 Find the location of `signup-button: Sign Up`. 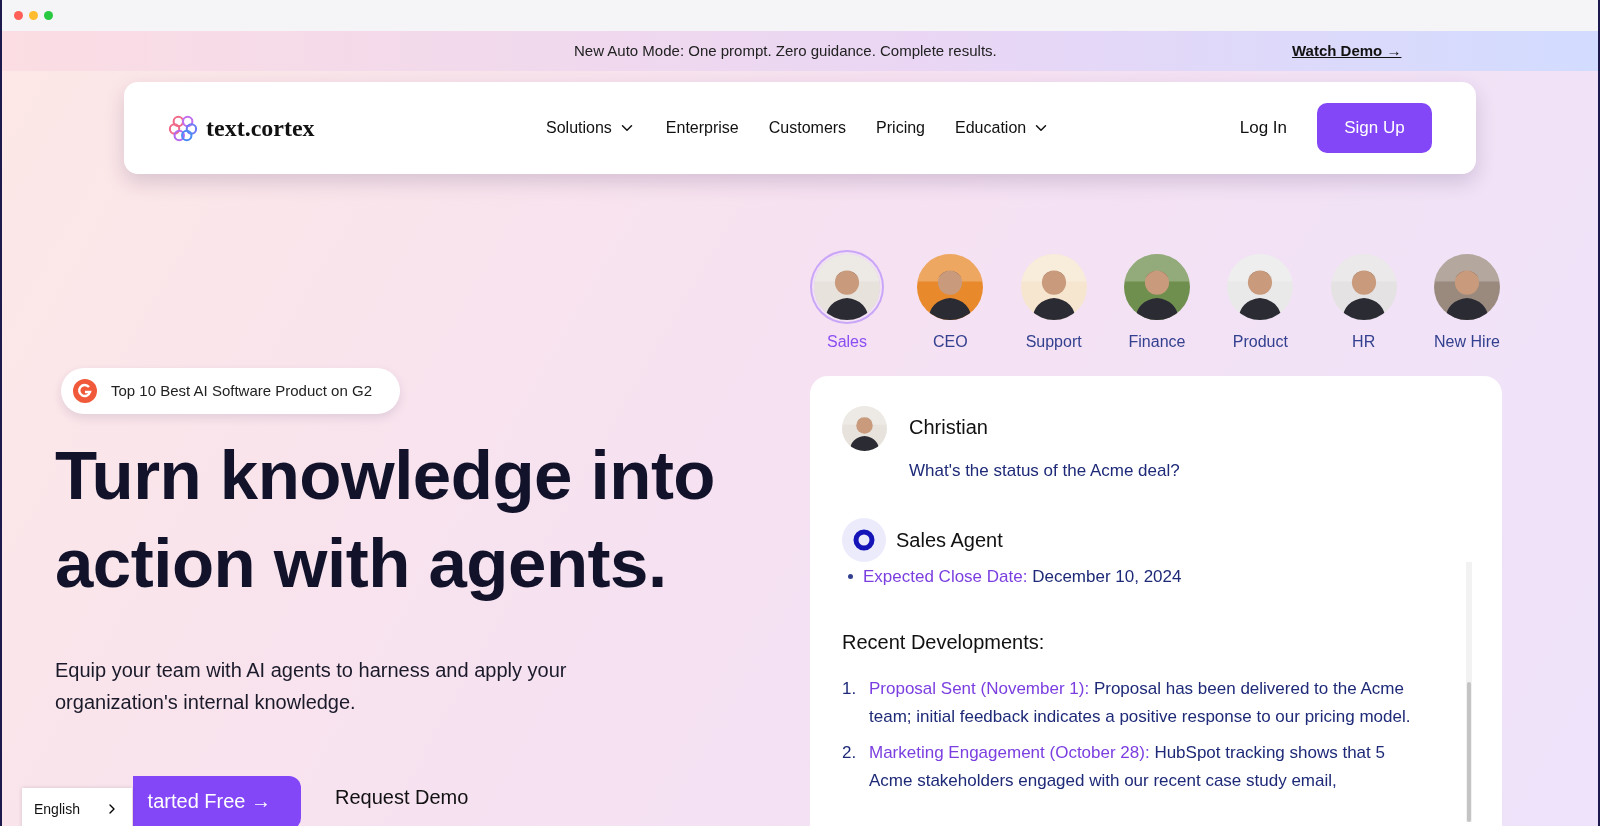

signup-button: Sign Up is located at coordinates (1374, 128).